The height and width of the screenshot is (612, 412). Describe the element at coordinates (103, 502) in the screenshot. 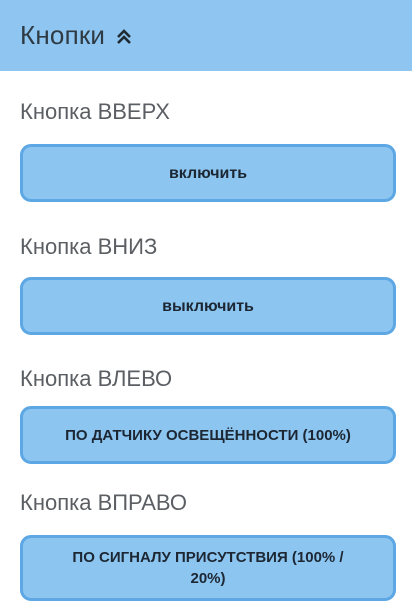

I see `label-button-right: Кнопка ВПРАВО` at that location.